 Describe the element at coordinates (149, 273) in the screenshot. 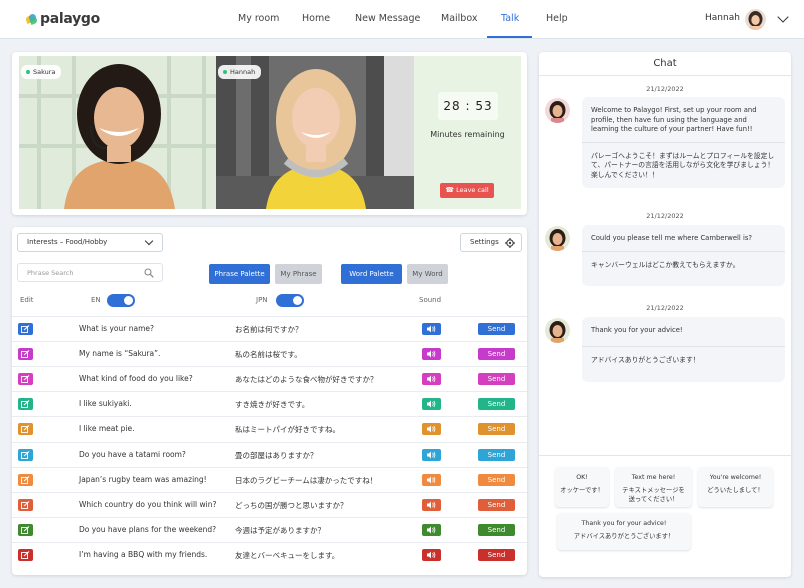

I see `search-icon` at that location.